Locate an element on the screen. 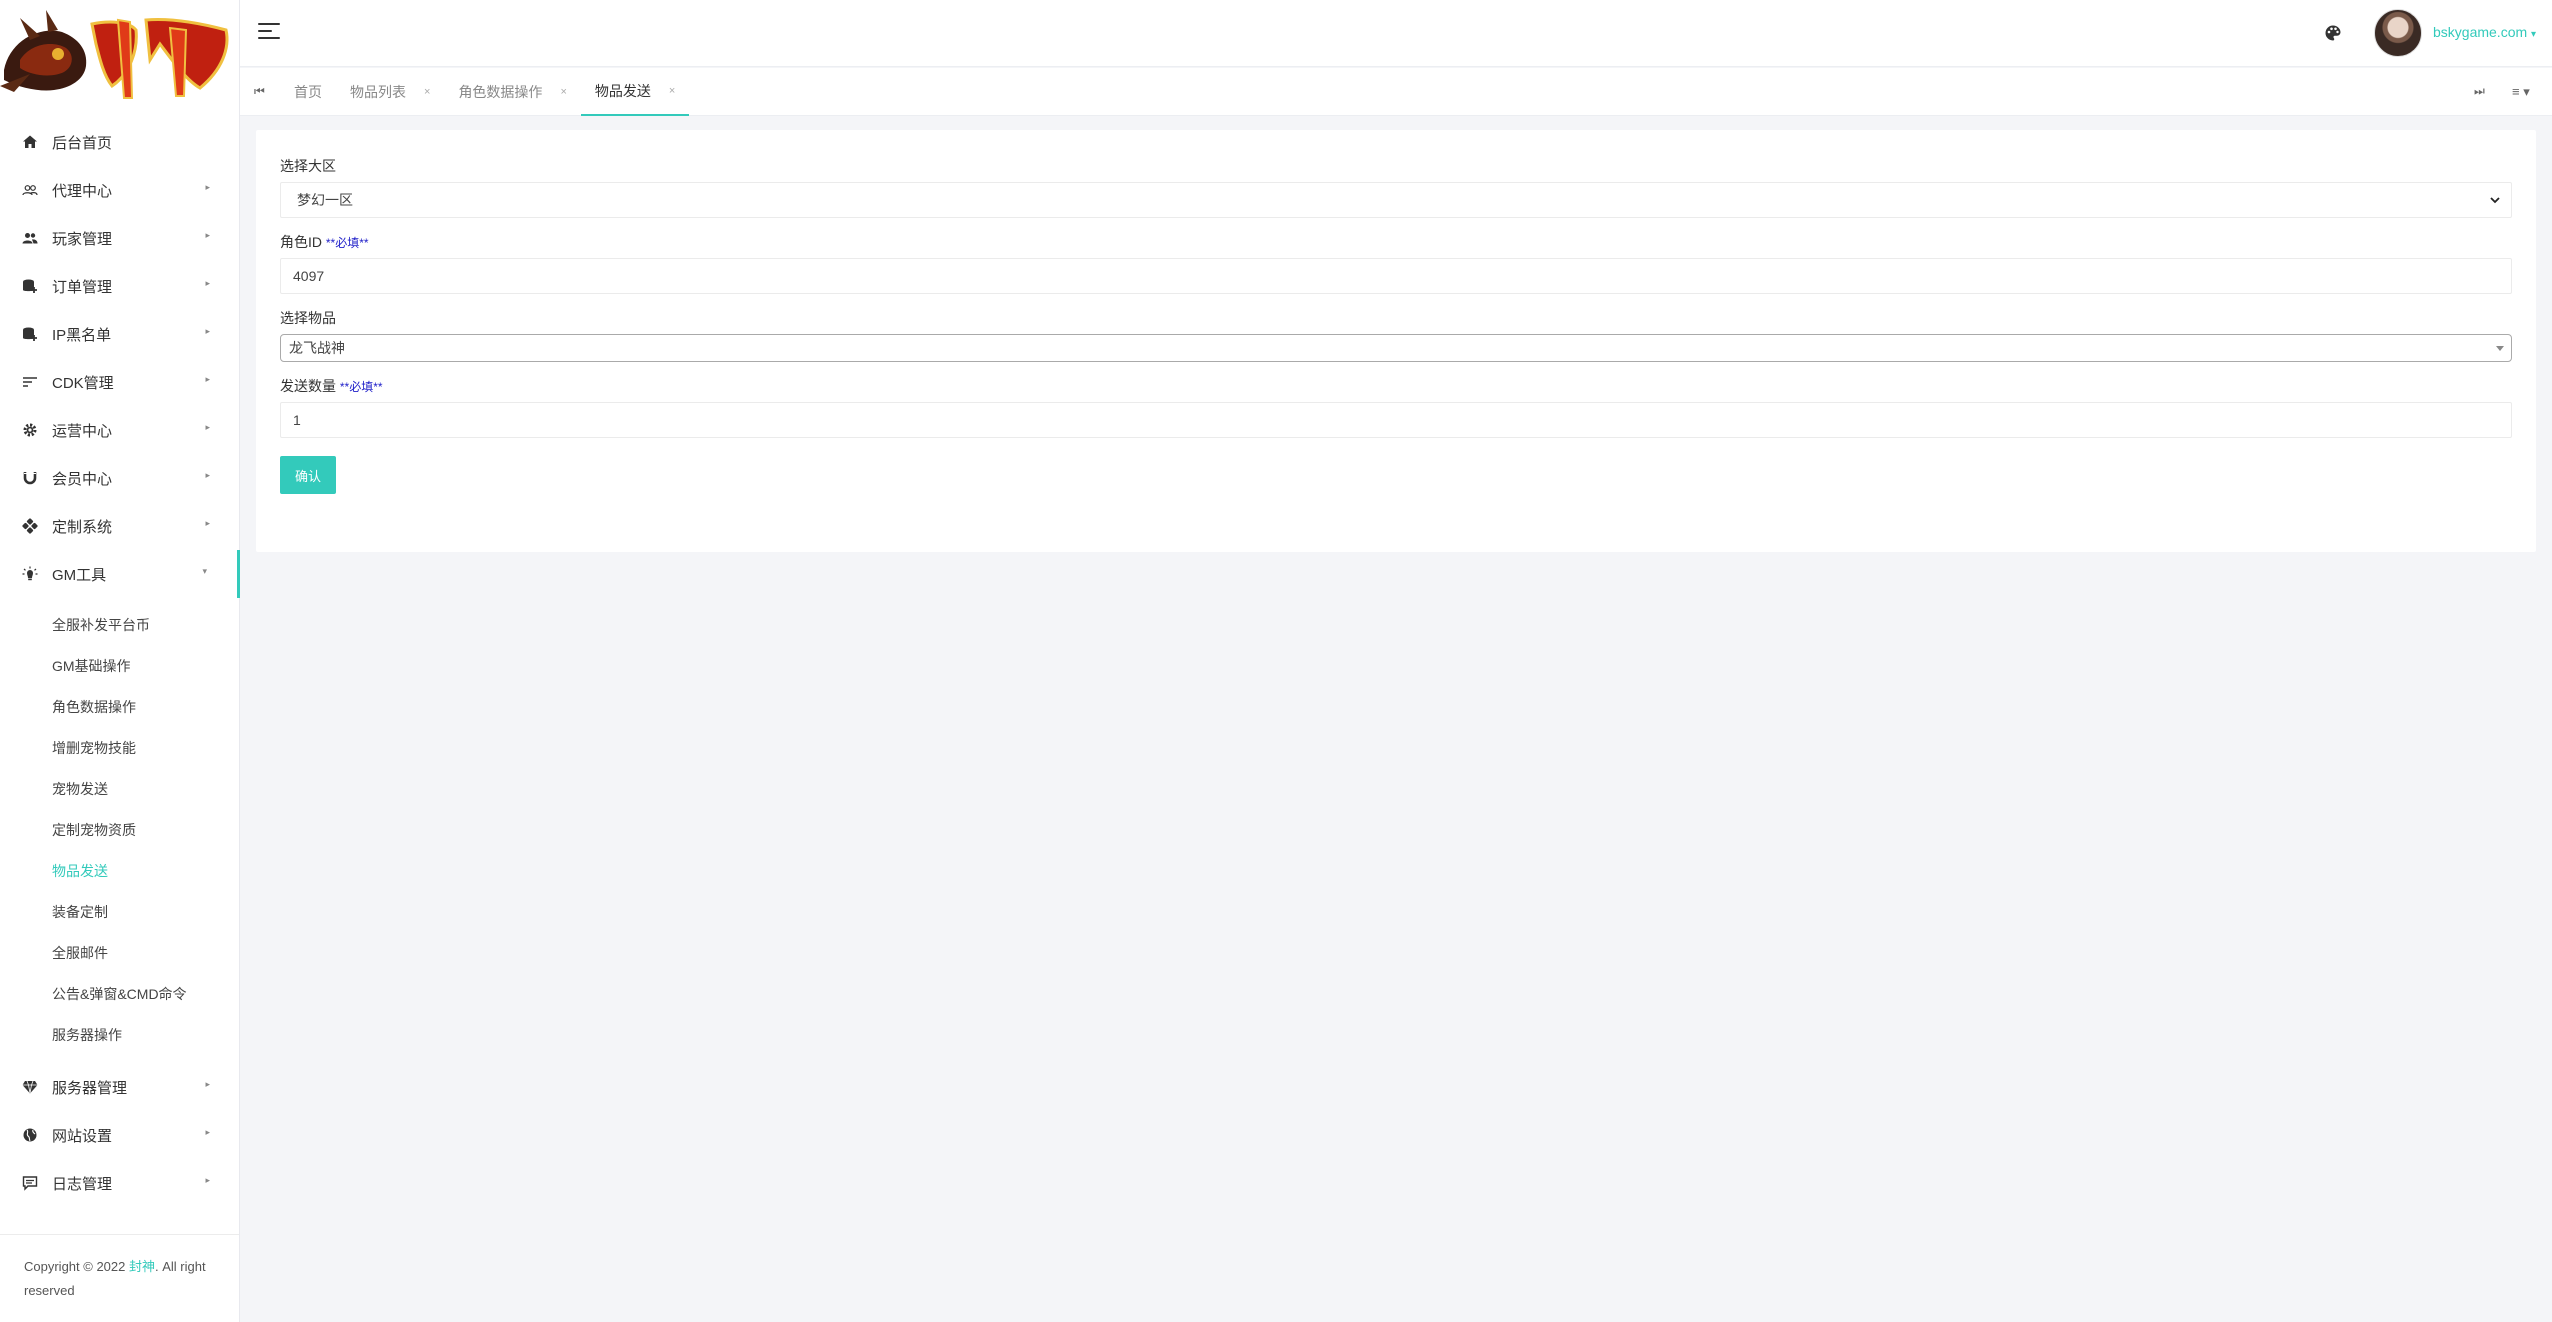 The width and height of the screenshot is (2552, 1322). submenu-item: 服务器操作 is located at coordinates (120, 1034).